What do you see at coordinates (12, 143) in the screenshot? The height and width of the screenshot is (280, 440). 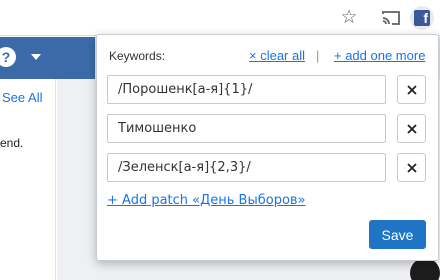 I see `page-text-fragment: end.` at bounding box center [12, 143].